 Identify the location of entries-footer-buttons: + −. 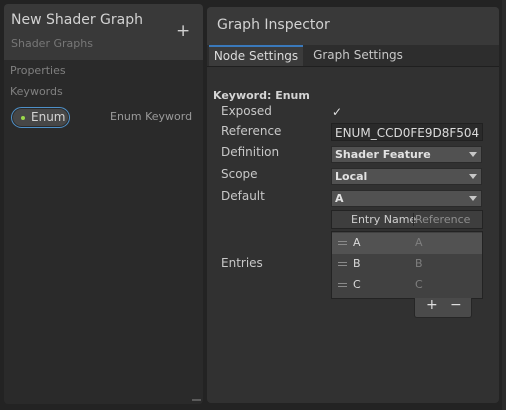
(443, 307).